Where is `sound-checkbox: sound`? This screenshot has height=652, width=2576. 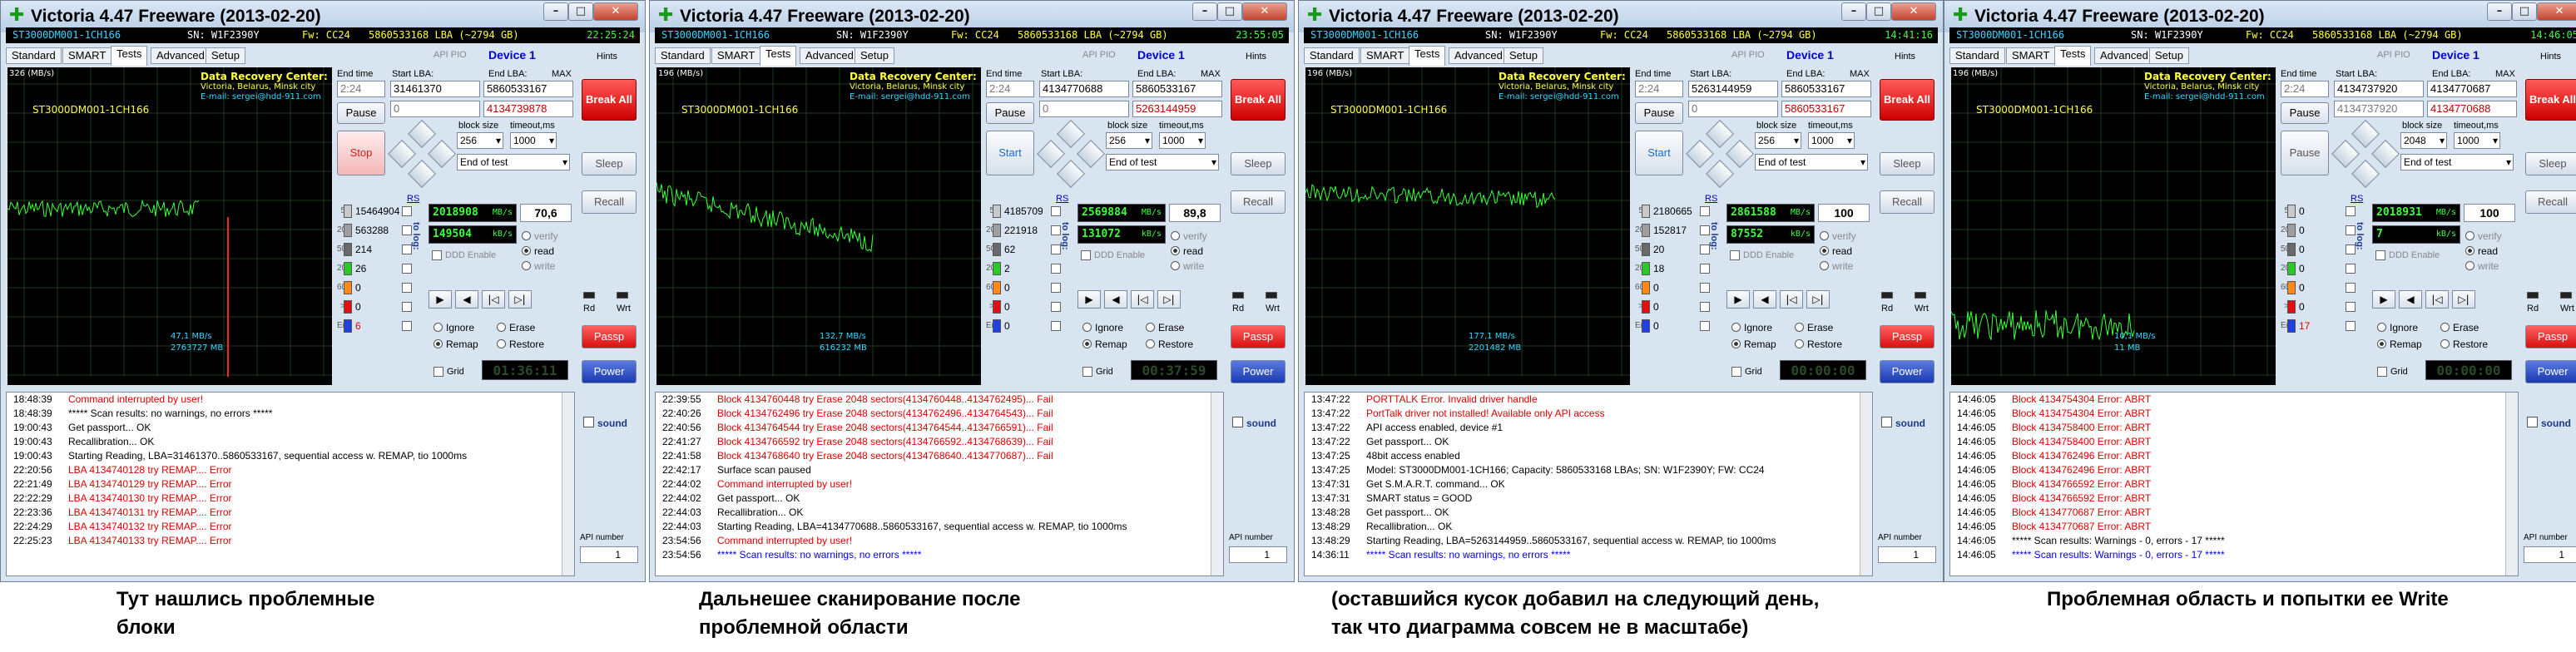
sound-checkbox: sound is located at coordinates (1254, 423).